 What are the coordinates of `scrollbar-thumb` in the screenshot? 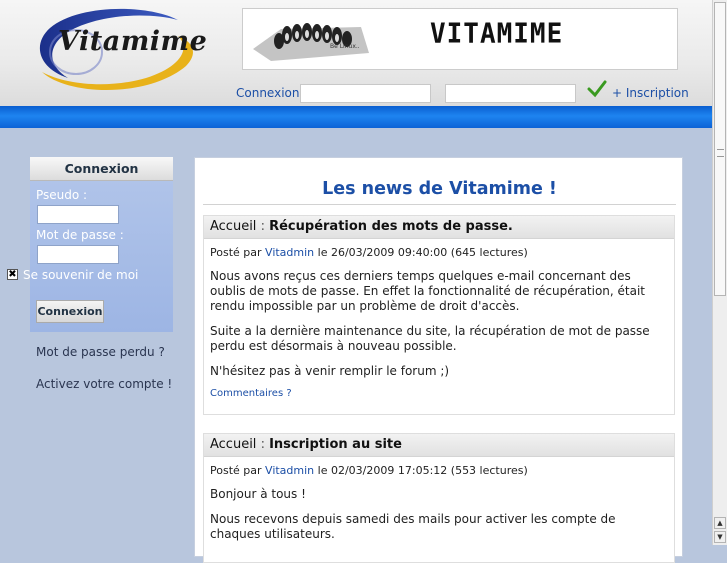 It's located at (720, 149).